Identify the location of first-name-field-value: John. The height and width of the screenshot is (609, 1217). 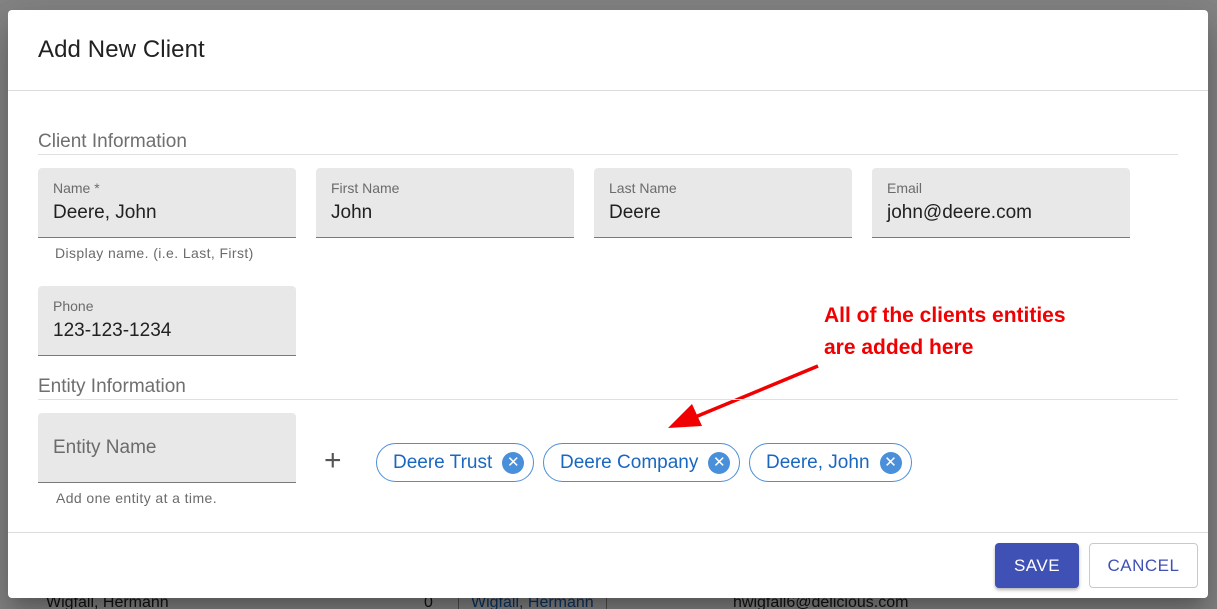
(352, 212).